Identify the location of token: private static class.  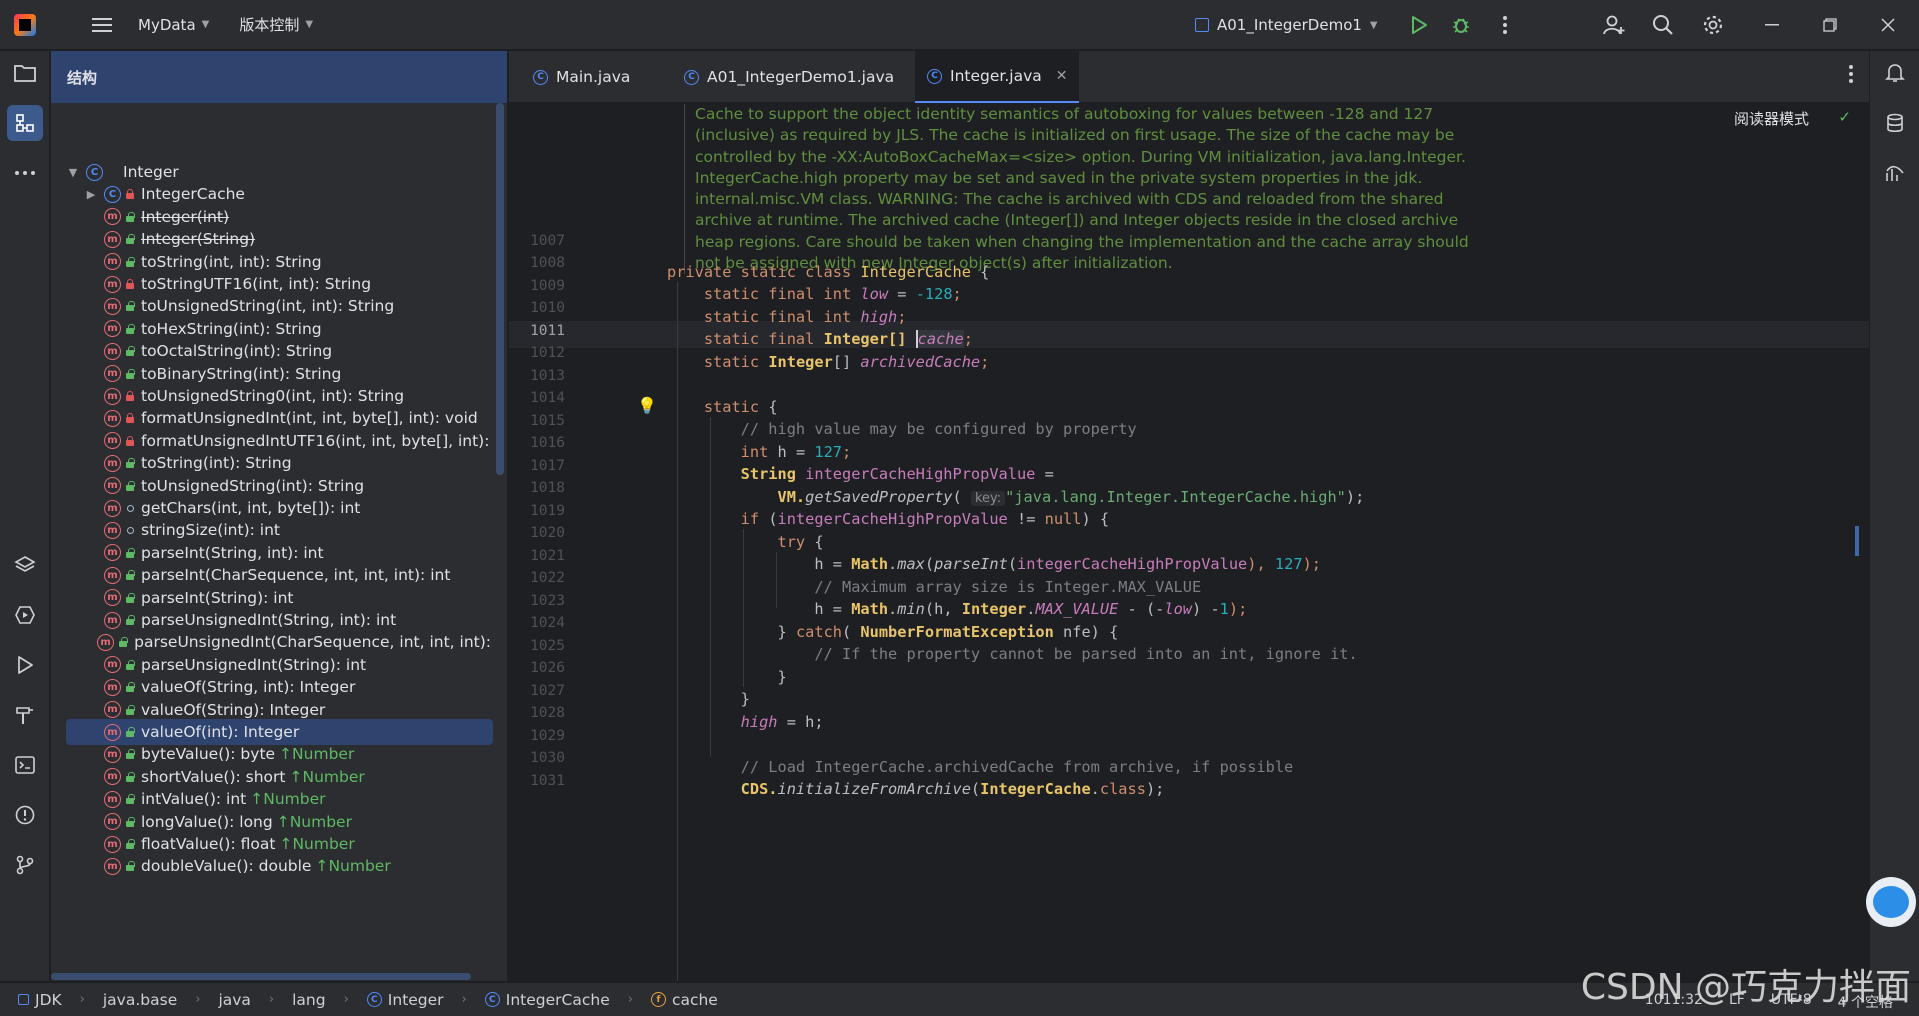
(764, 272).